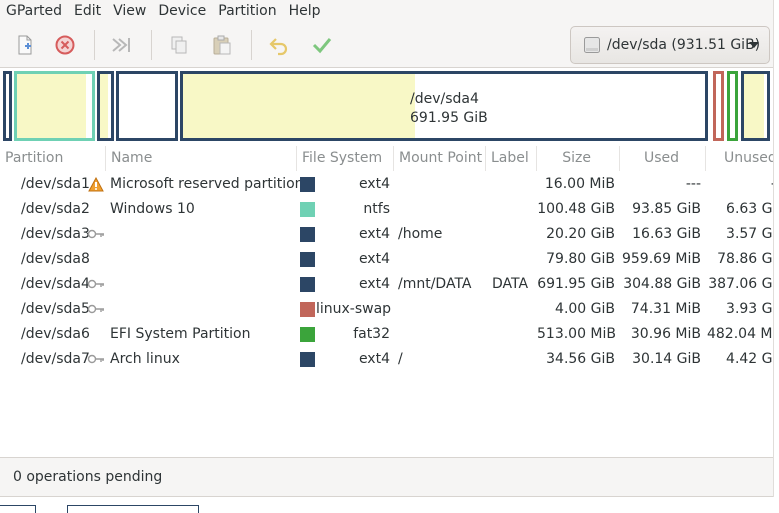 The image size is (779, 513). I want to click on diskmap-segment-sda8, so click(147, 106).